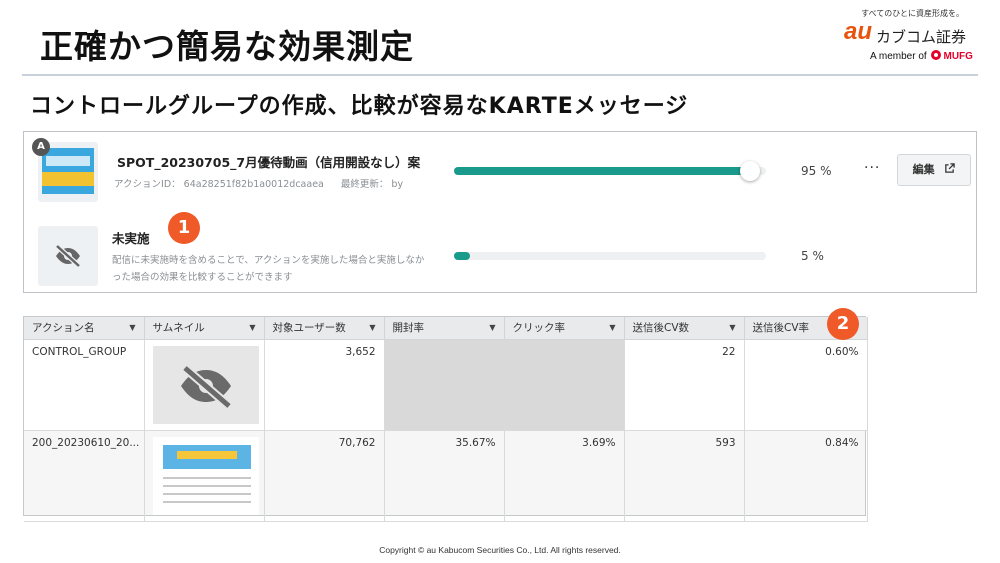 The height and width of the screenshot is (563, 1000). What do you see at coordinates (184, 228) in the screenshot?
I see `callout-badge-1: 1` at bounding box center [184, 228].